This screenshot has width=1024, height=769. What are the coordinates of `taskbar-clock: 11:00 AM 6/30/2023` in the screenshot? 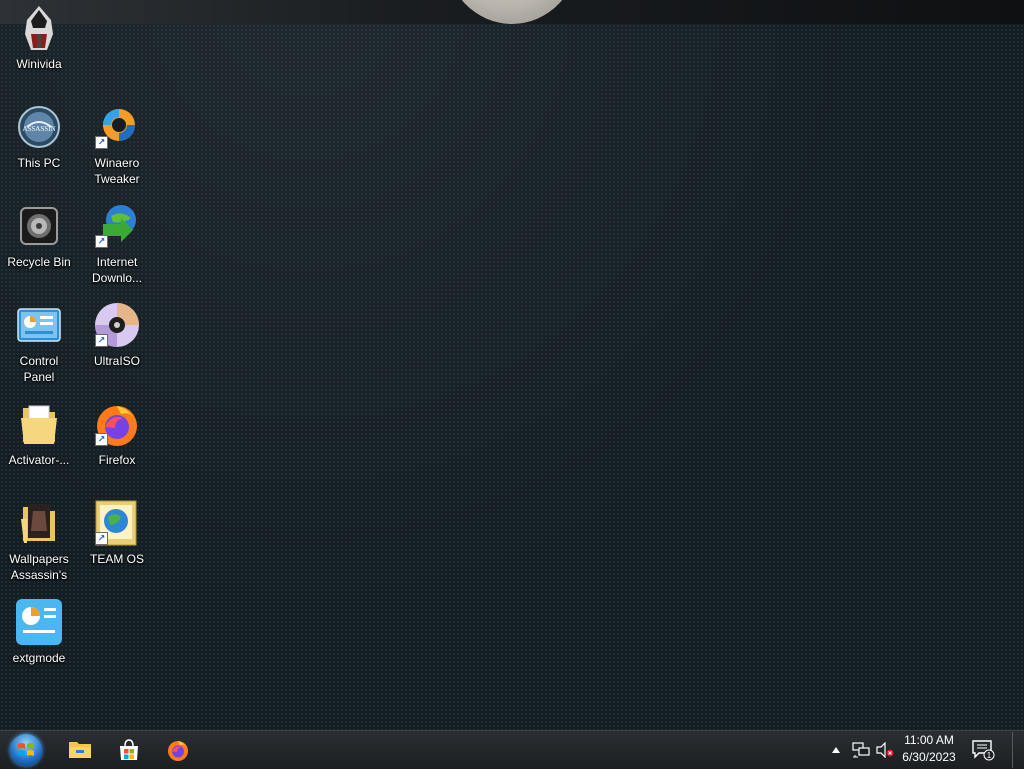 It's located at (929, 750).